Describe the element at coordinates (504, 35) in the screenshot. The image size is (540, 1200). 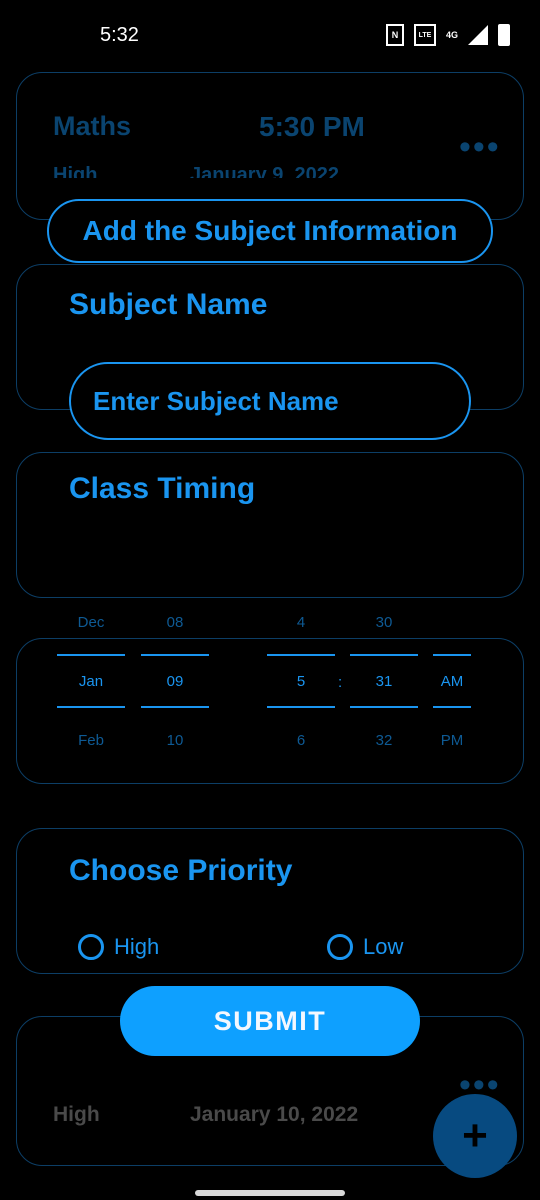
I see `battery-icon` at that location.